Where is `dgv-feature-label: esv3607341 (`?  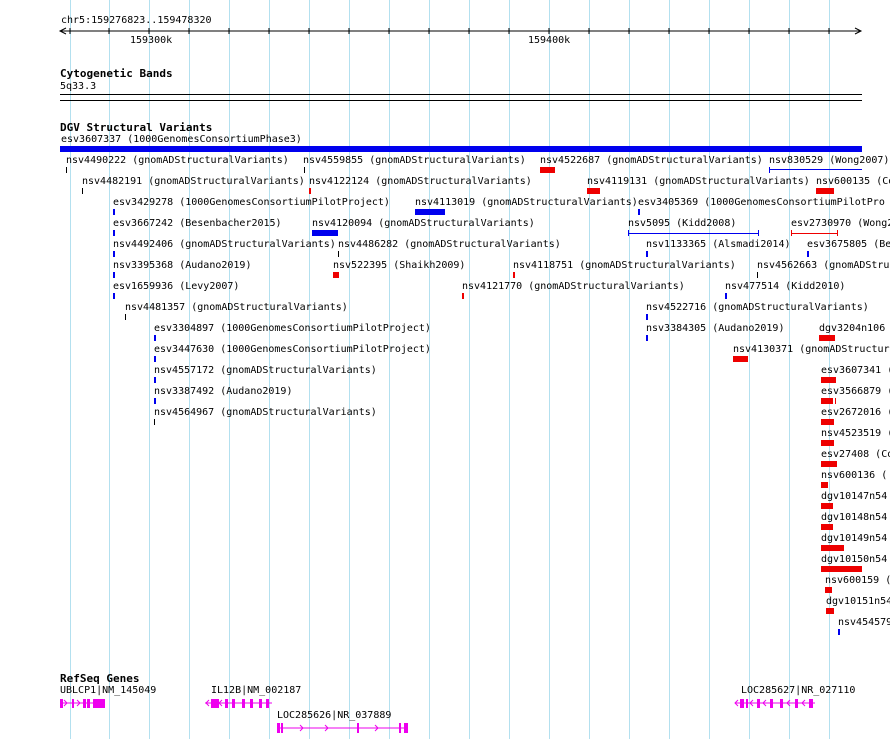
dgv-feature-label: esv3607341 ( is located at coordinates (855, 371).